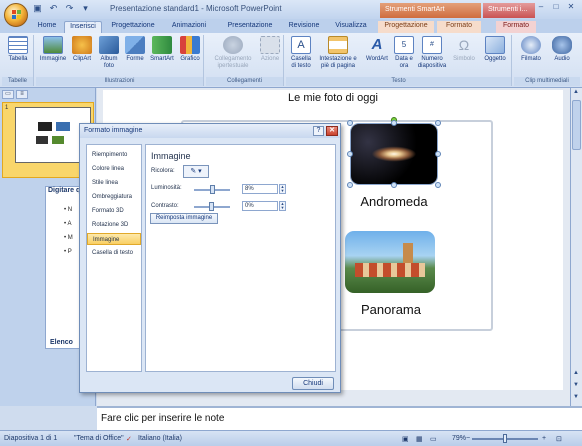 The width and height of the screenshot is (582, 446). Describe the element at coordinates (576, 373) in the screenshot. I see `scroll-up-page-icon: ▲` at that location.